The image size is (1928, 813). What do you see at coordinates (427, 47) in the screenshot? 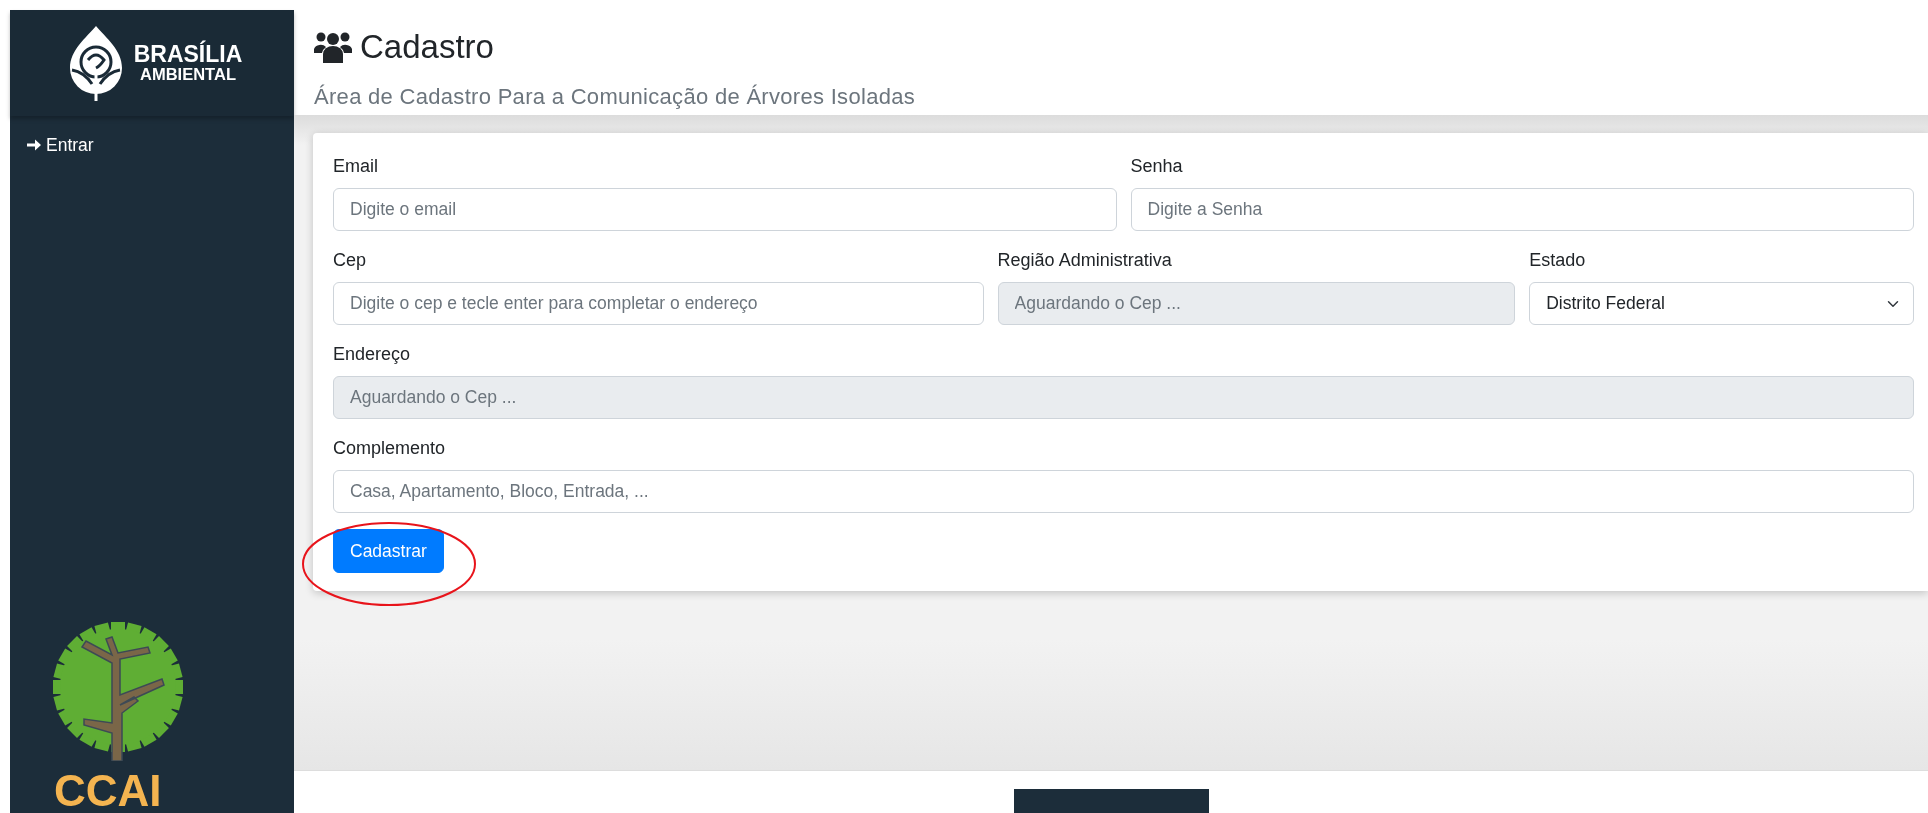
I see `page-title: Cadastro` at bounding box center [427, 47].